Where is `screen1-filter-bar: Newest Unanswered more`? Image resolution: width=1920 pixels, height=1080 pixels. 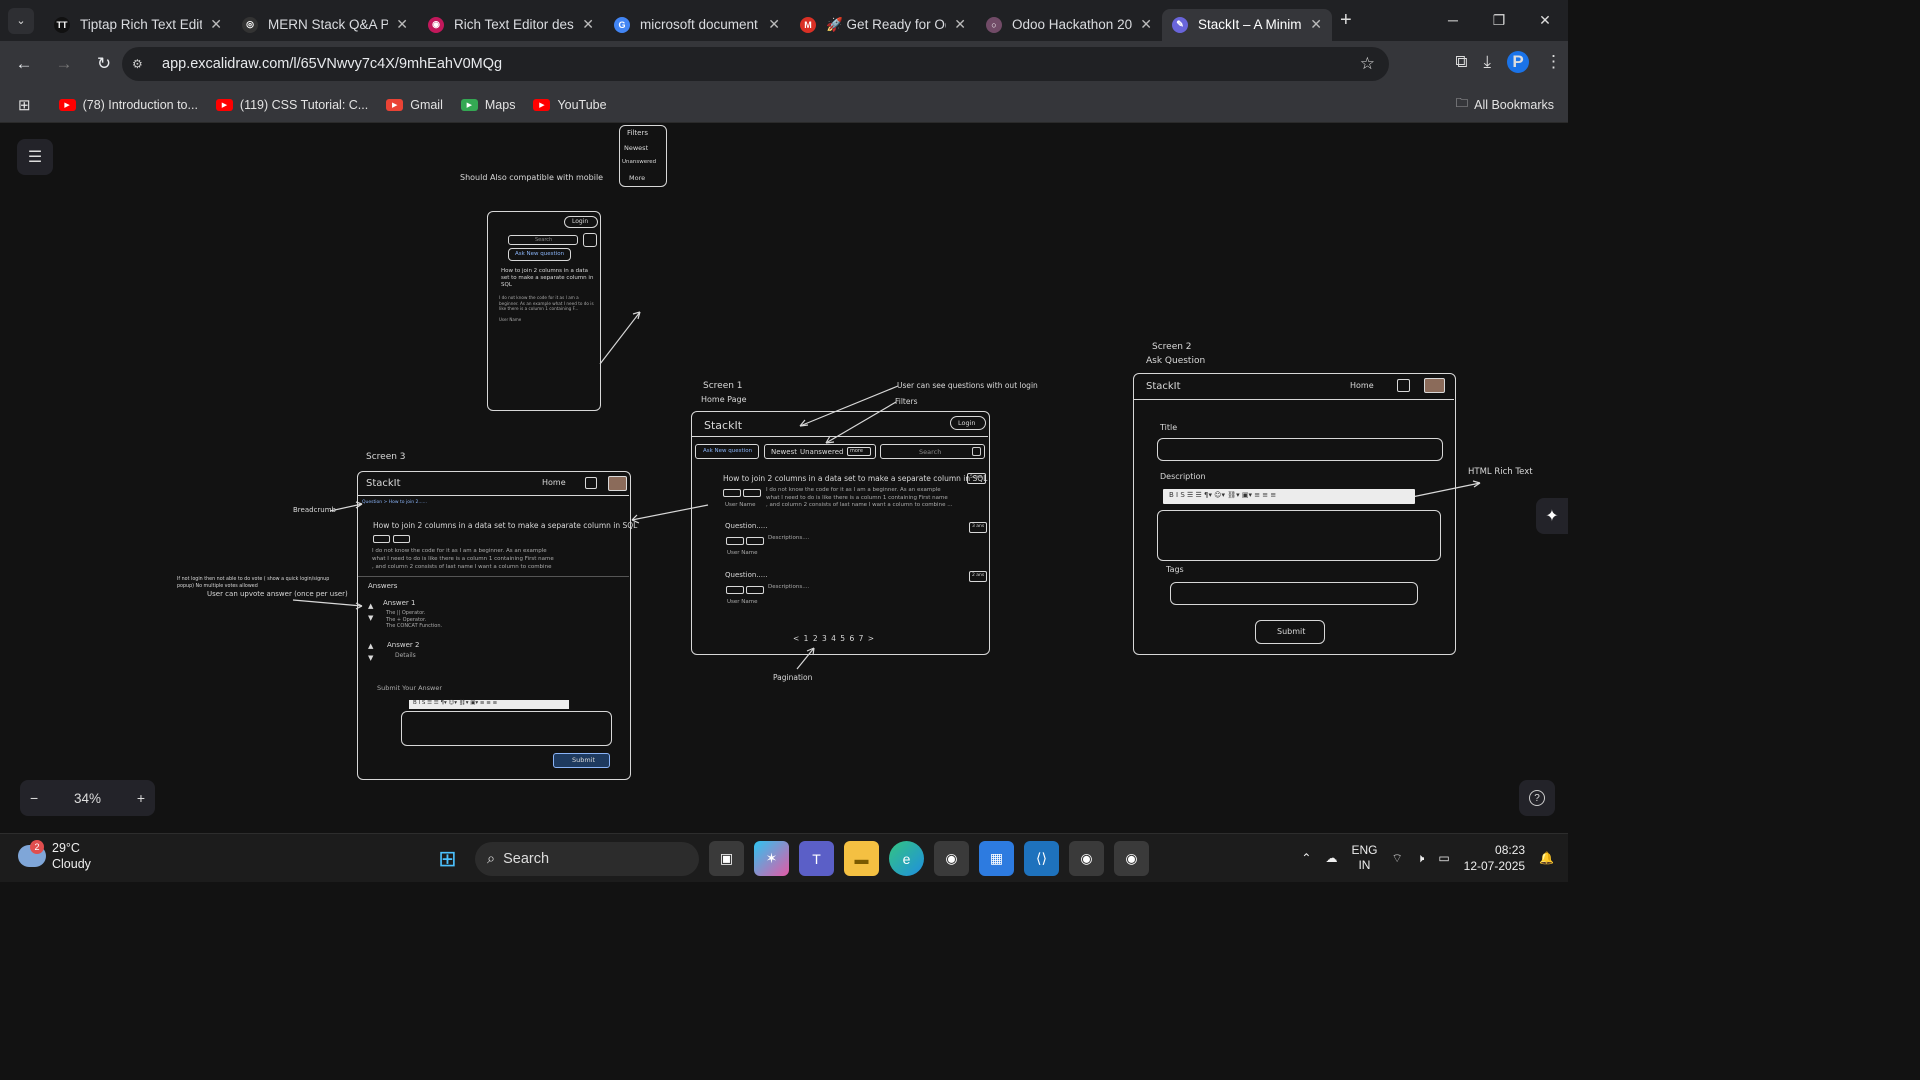
screen1-filter-bar: Newest Unanswered more is located at coordinates (820, 451).